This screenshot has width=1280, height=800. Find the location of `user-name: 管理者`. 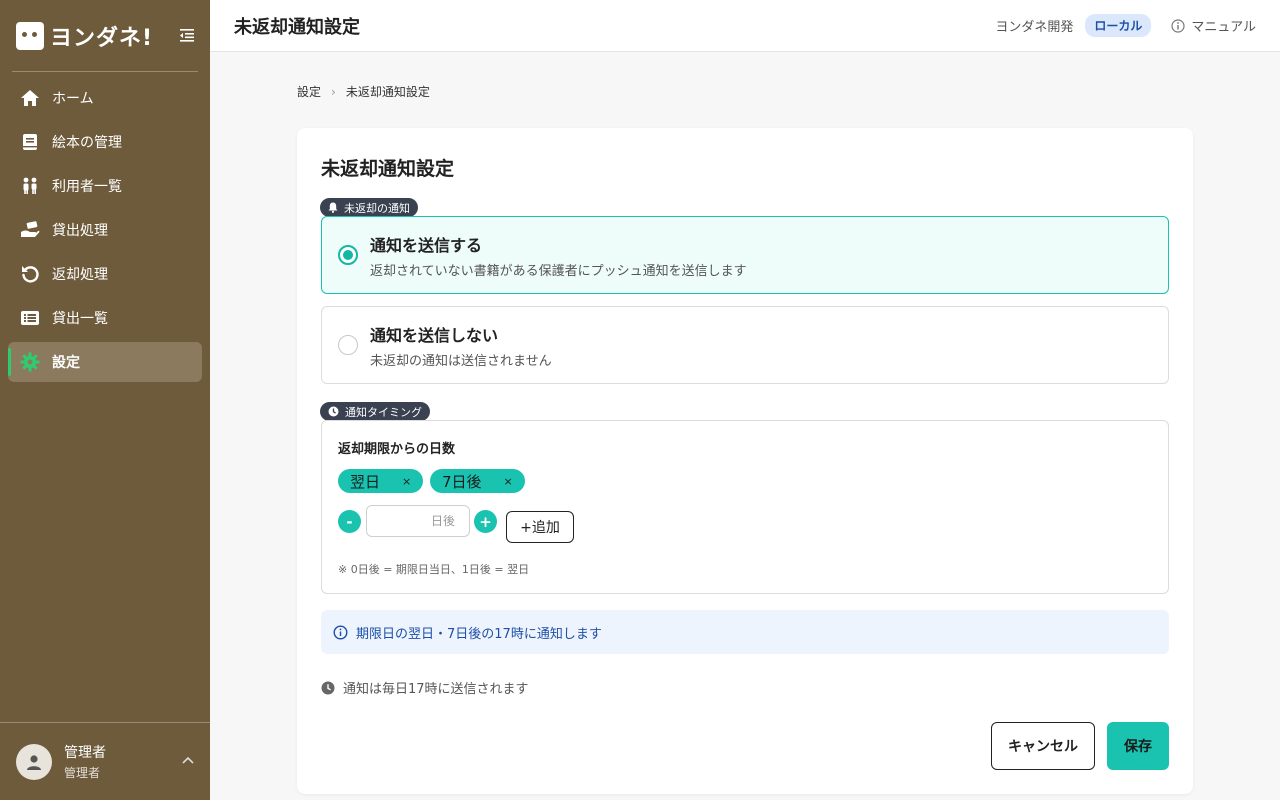

user-name: 管理者 is located at coordinates (85, 753).